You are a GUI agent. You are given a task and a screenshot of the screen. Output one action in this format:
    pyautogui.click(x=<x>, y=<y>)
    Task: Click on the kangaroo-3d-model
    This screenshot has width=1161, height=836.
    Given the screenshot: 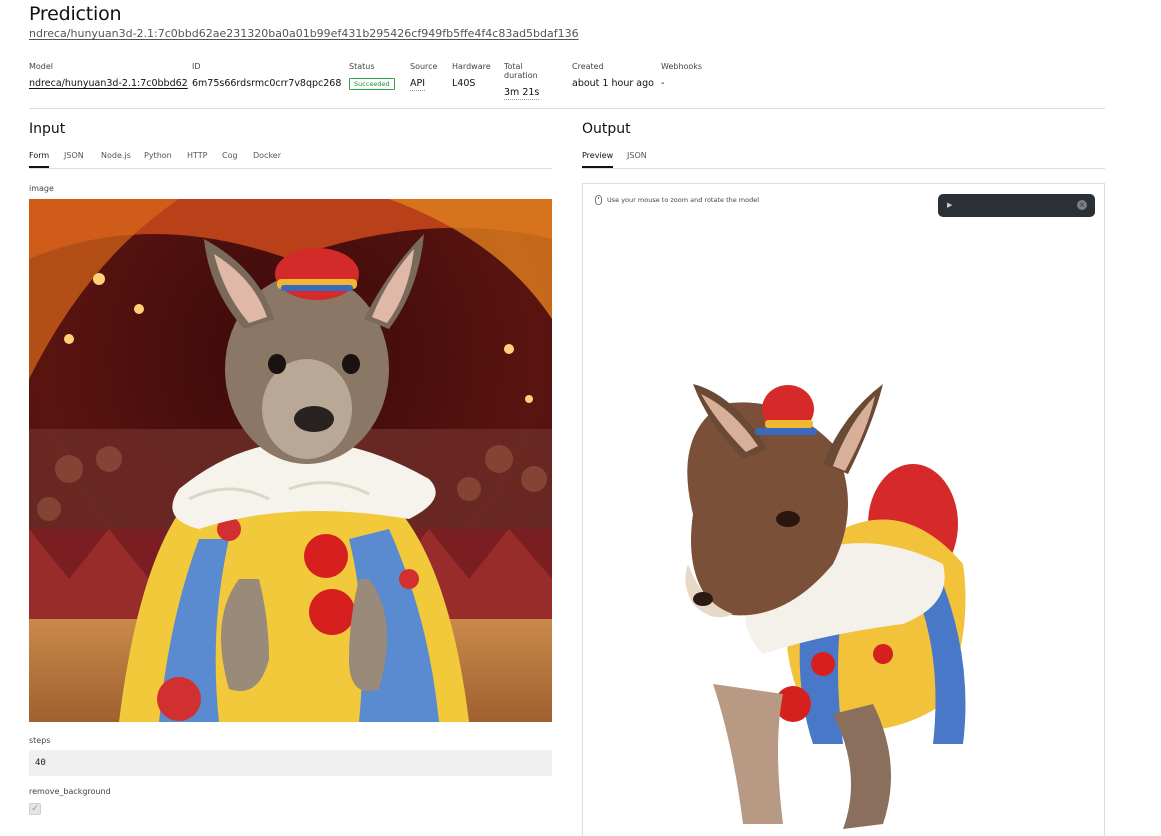 What is the action you would take?
    pyautogui.click(x=825, y=606)
    